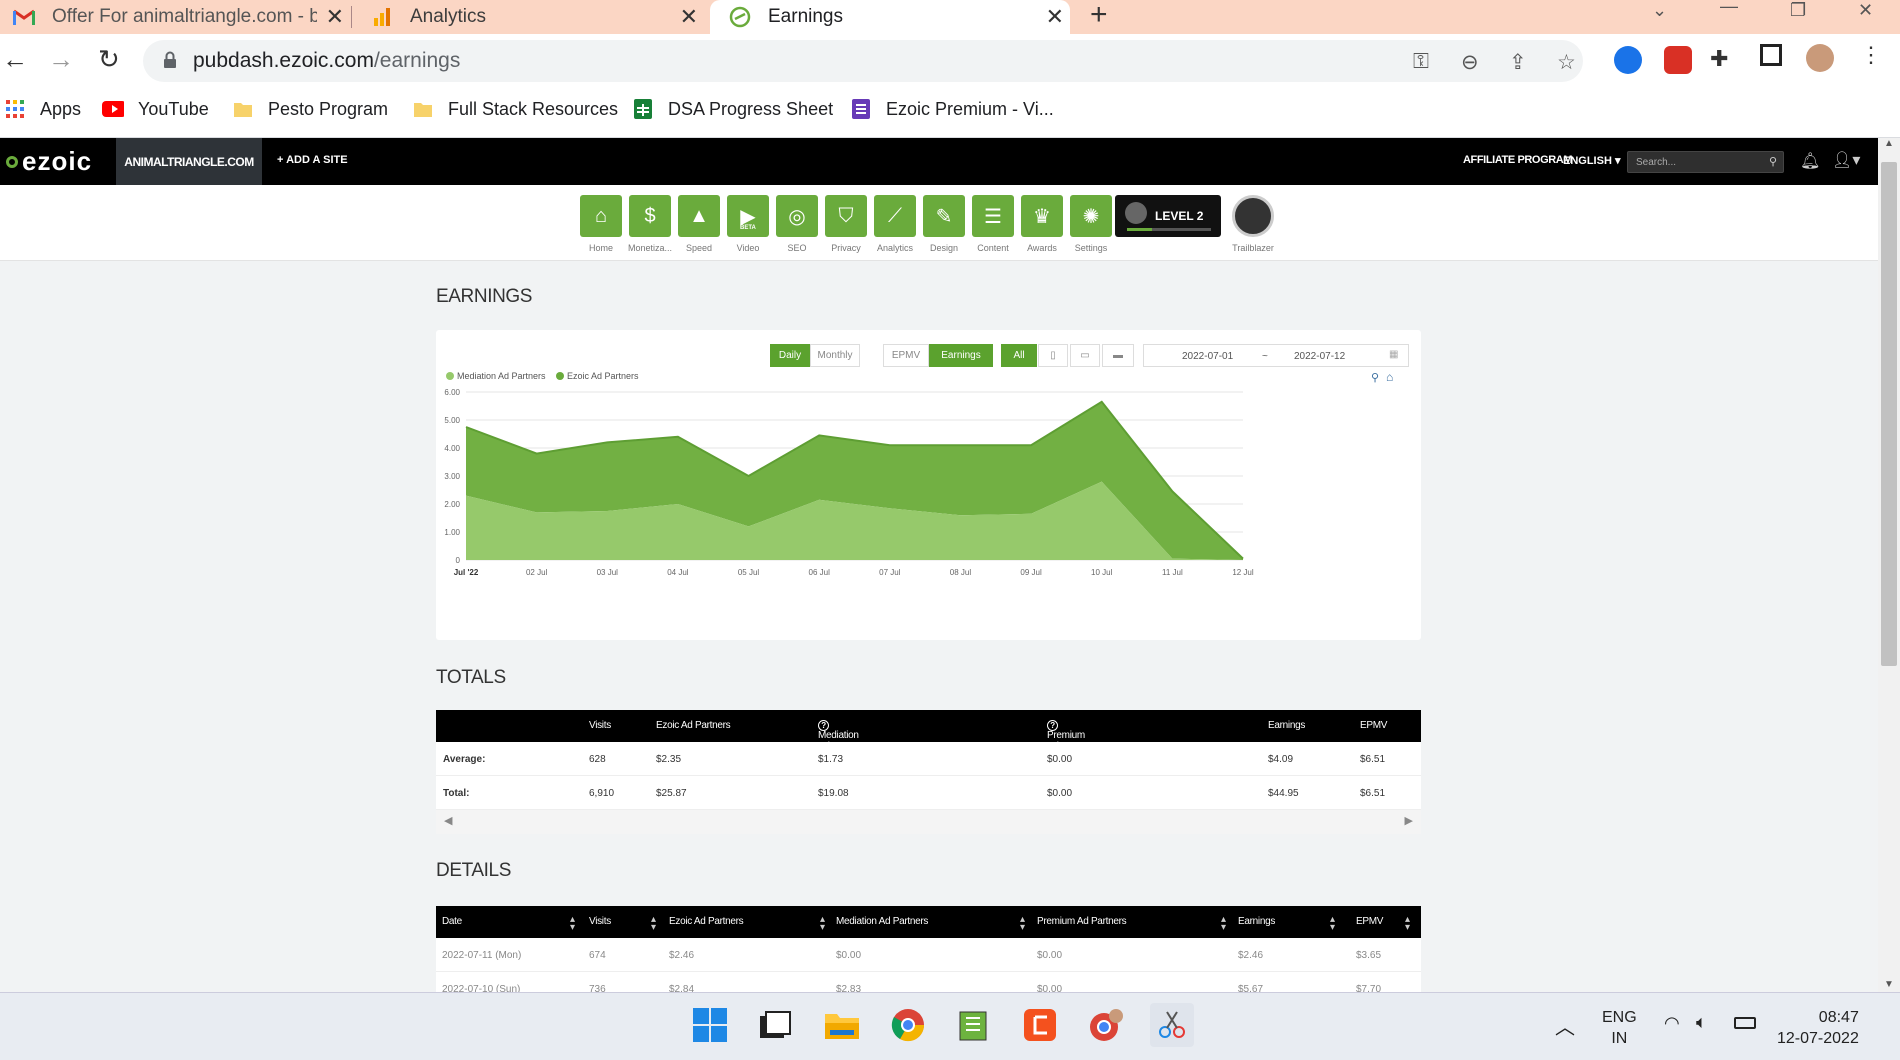  Describe the element at coordinates (49, 161) in the screenshot. I see `ezoic-logo: ezoic` at that location.